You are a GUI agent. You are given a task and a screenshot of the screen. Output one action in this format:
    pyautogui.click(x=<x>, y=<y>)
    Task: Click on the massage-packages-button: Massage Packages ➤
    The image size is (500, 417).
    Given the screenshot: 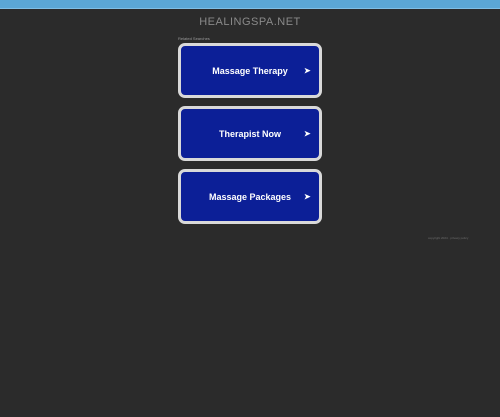 What is the action you would take?
    pyautogui.click(x=250, y=196)
    